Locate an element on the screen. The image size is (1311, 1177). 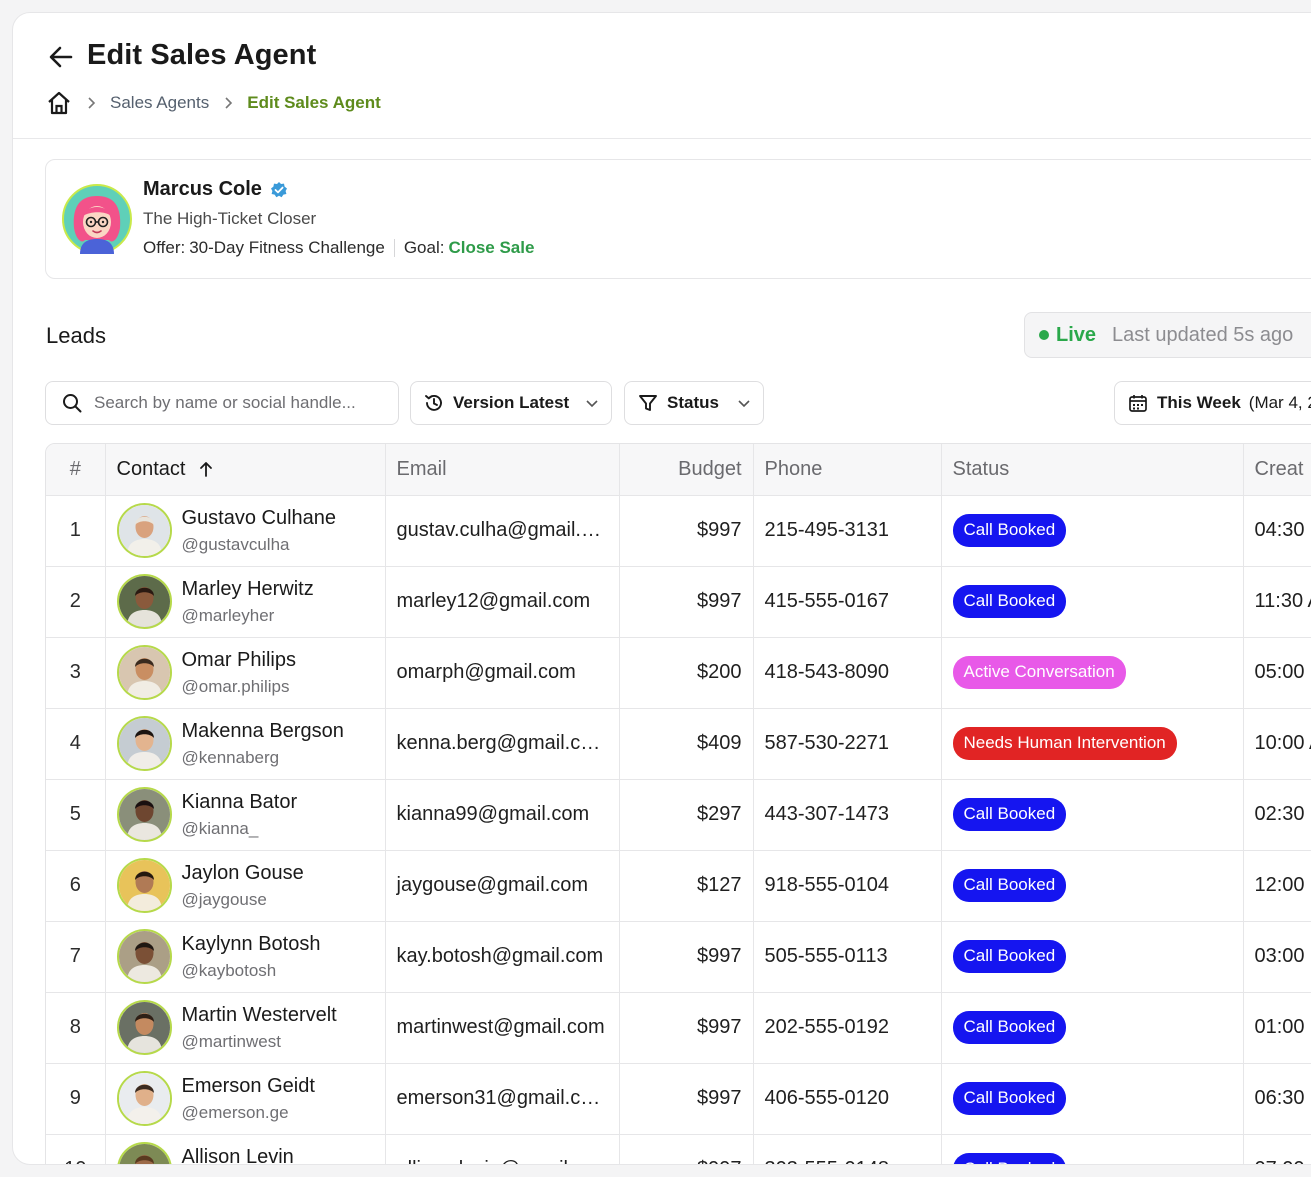
agent-tagline: The High-Ticket Closer is located at coordinates (230, 218).